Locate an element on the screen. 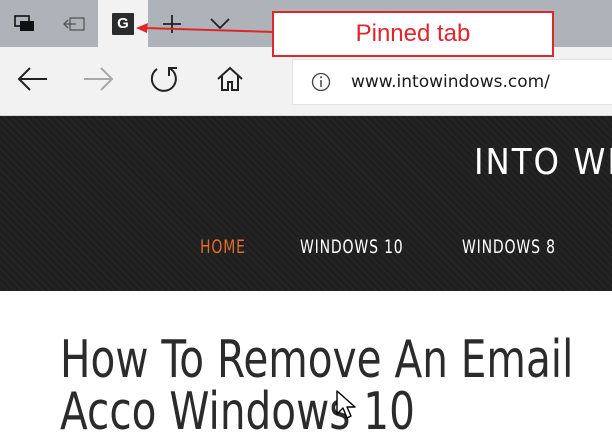 This screenshot has width=612, height=442. address-bar: www.intowindows.com/ is located at coordinates (452, 82).